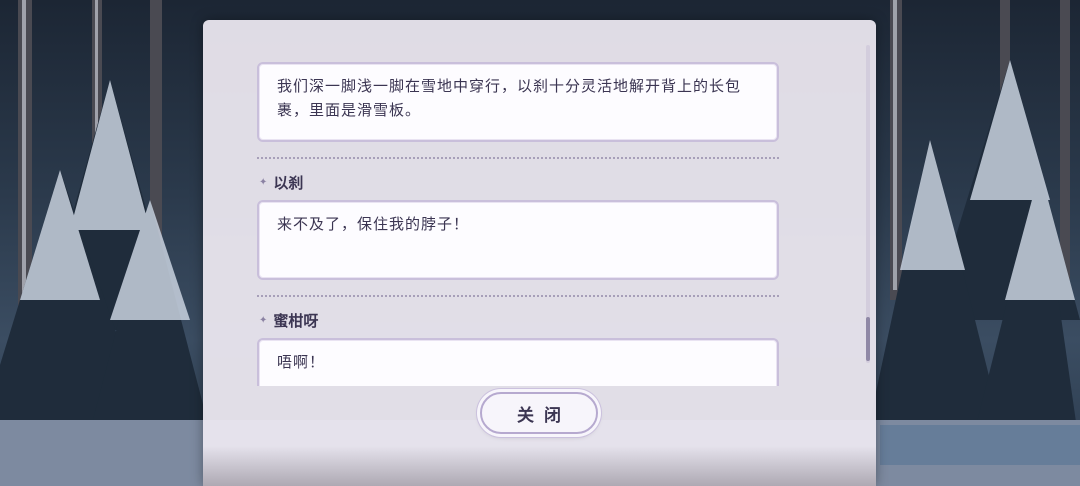 This screenshot has width=1080, height=486. Describe the element at coordinates (518, 362) in the screenshot. I see `dialogue-bubble: 唔啊！` at that location.